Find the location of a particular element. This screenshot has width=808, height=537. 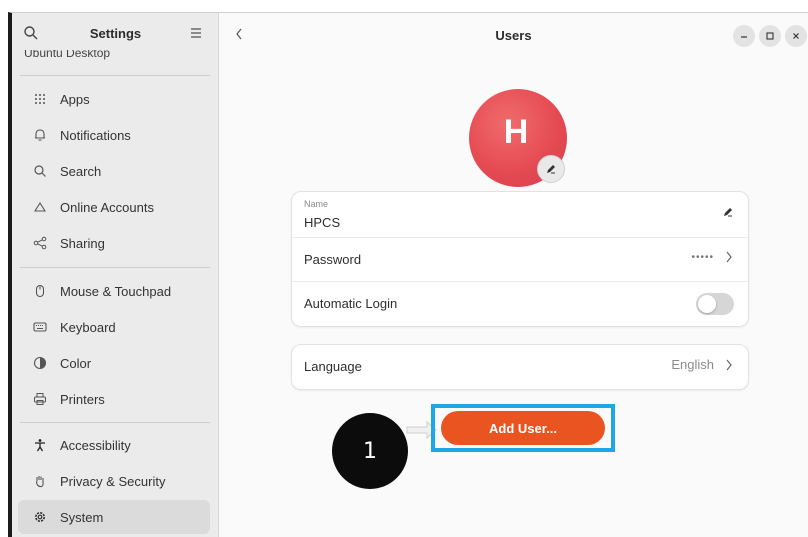

sidebar-item-label: Color is located at coordinates (76, 363).